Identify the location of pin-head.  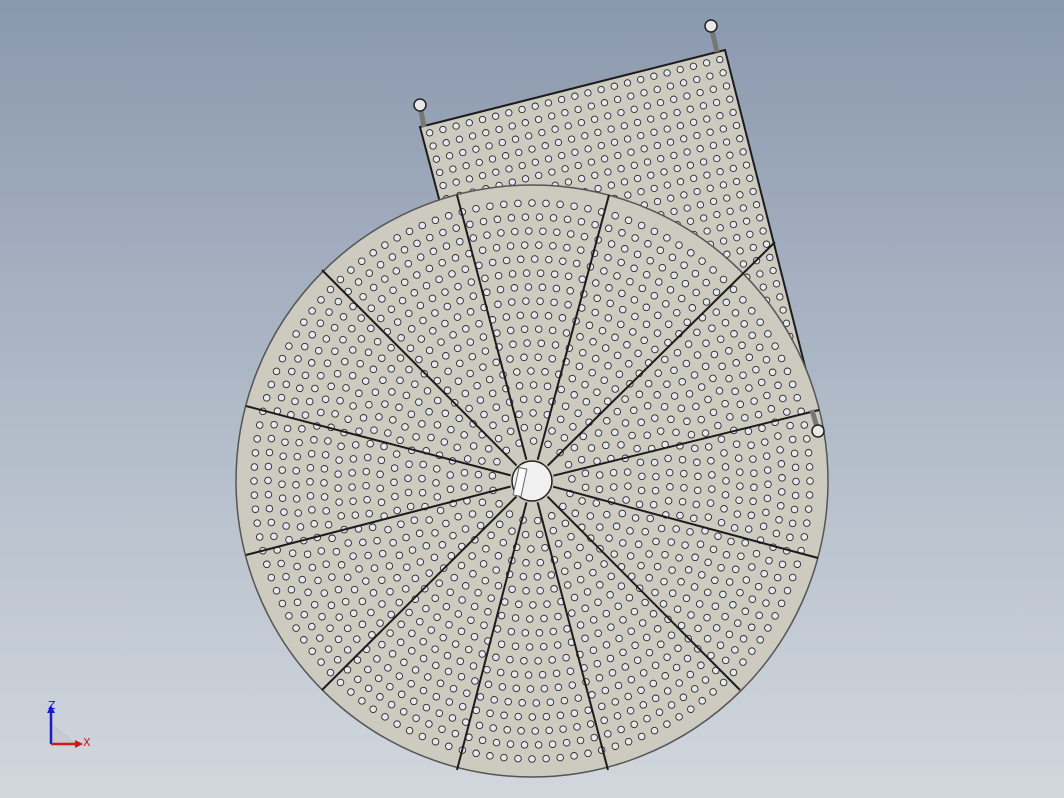
(711, 26).